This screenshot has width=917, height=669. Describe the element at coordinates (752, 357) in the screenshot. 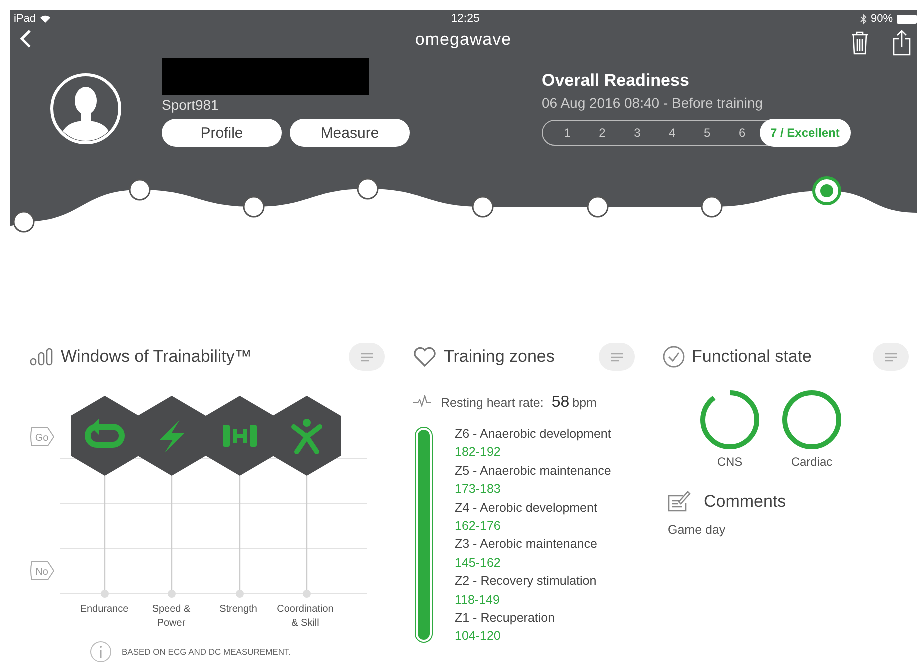

I see `panel-title: Functional state` at that location.